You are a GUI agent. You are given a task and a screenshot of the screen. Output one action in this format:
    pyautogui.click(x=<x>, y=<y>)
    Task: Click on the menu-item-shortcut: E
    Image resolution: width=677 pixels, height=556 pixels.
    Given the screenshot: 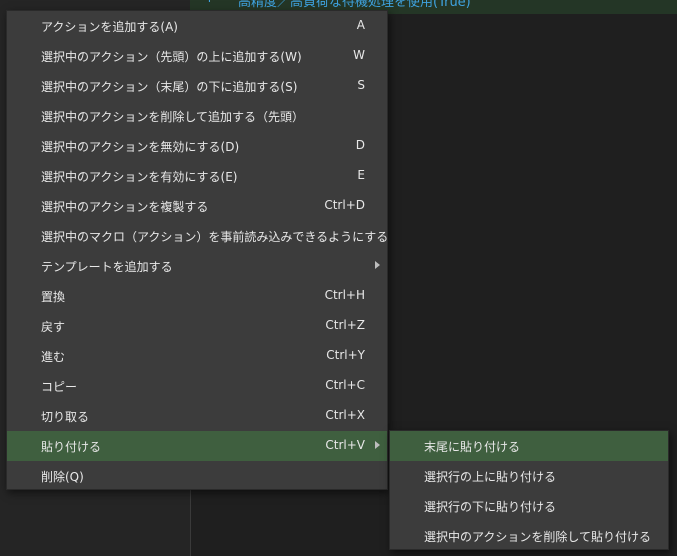 What is the action you would take?
    pyautogui.click(x=361, y=175)
    